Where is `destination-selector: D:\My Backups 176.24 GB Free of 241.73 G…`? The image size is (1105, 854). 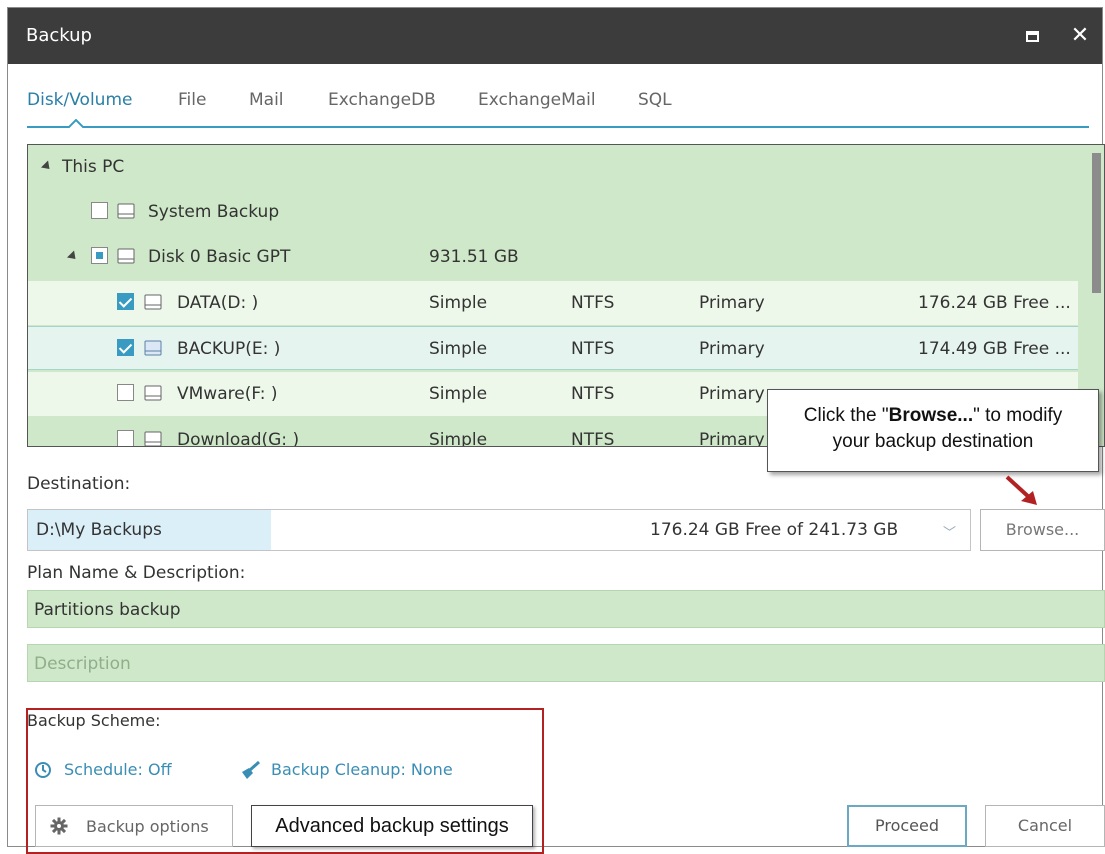
destination-selector: D:\My Backups 176.24 GB Free of 241.73 G… is located at coordinates (499, 530).